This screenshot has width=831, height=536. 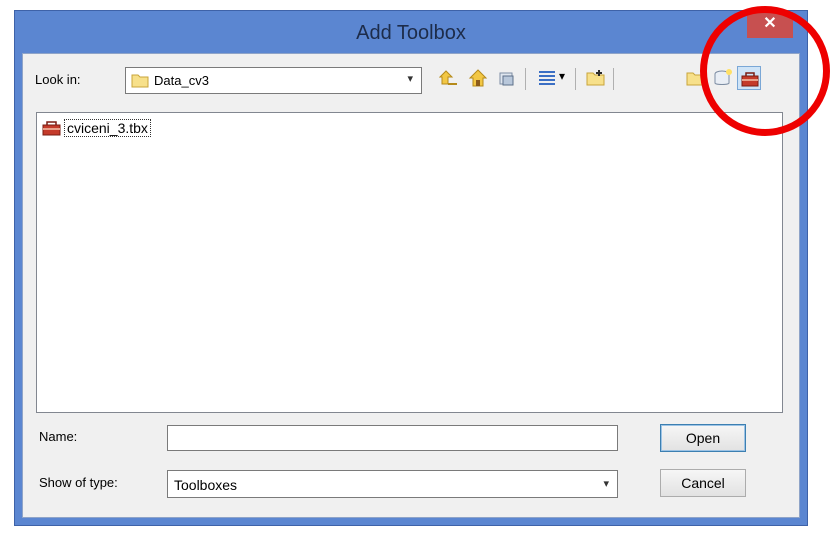 What do you see at coordinates (107, 128) in the screenshot?
I see `file-name: cviceni_3.tbx` at bounding box center [107, 128].